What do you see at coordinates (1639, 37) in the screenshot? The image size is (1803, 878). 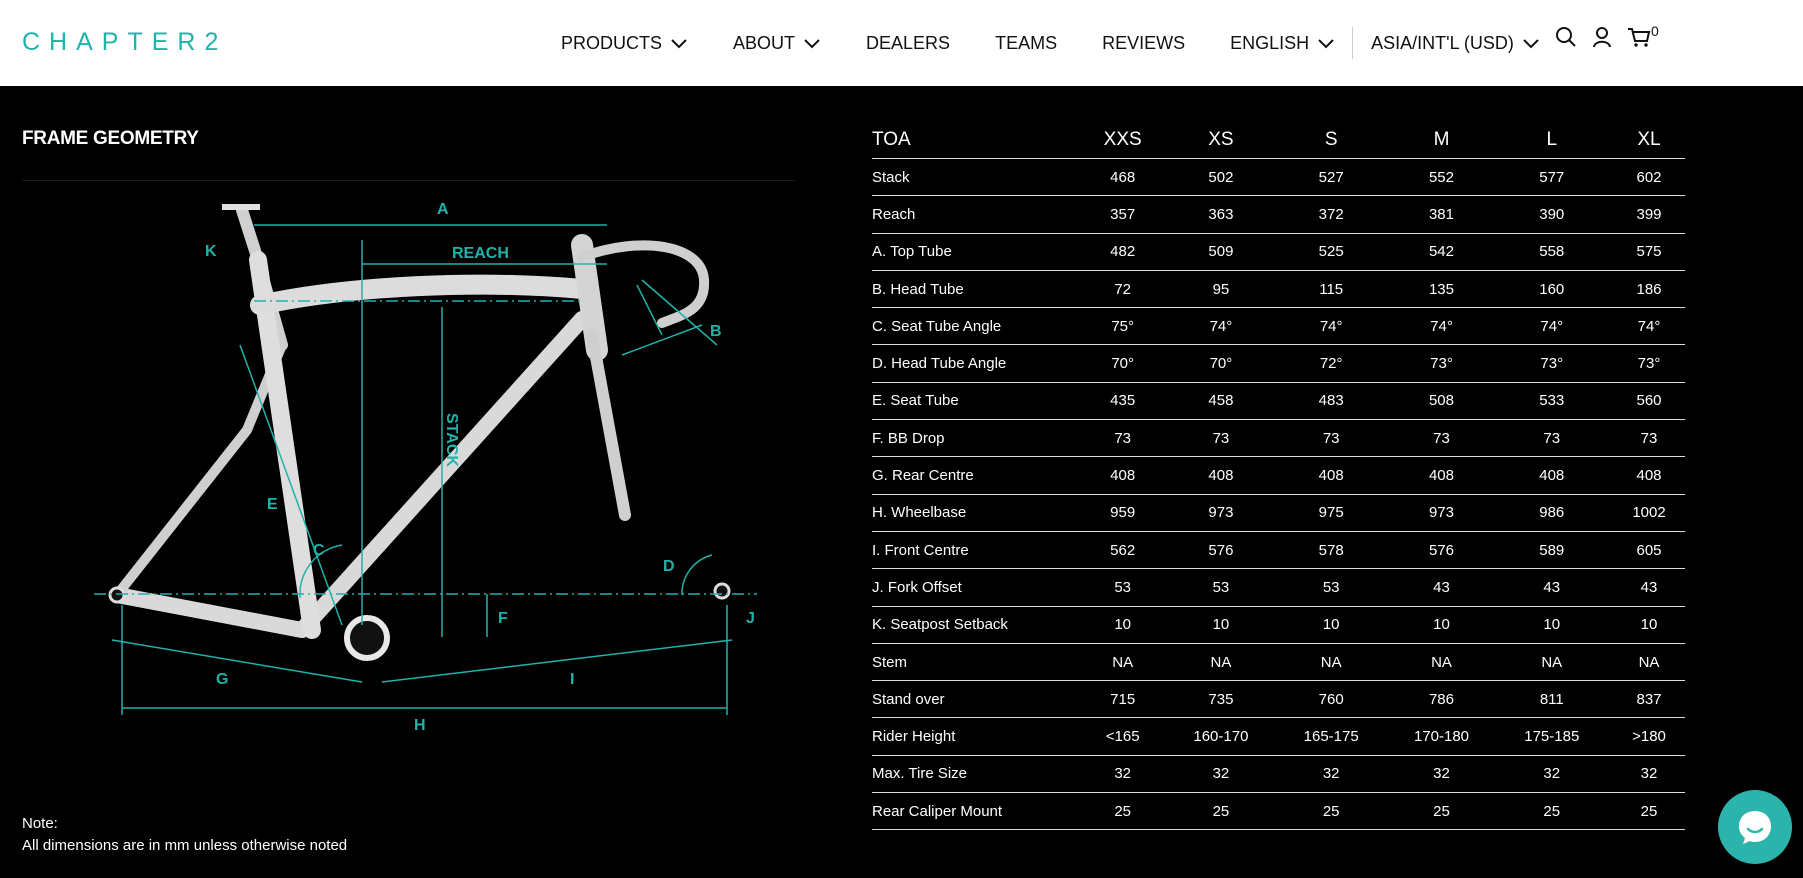 I see `cart-icon` at bounding box center [1639, 37].